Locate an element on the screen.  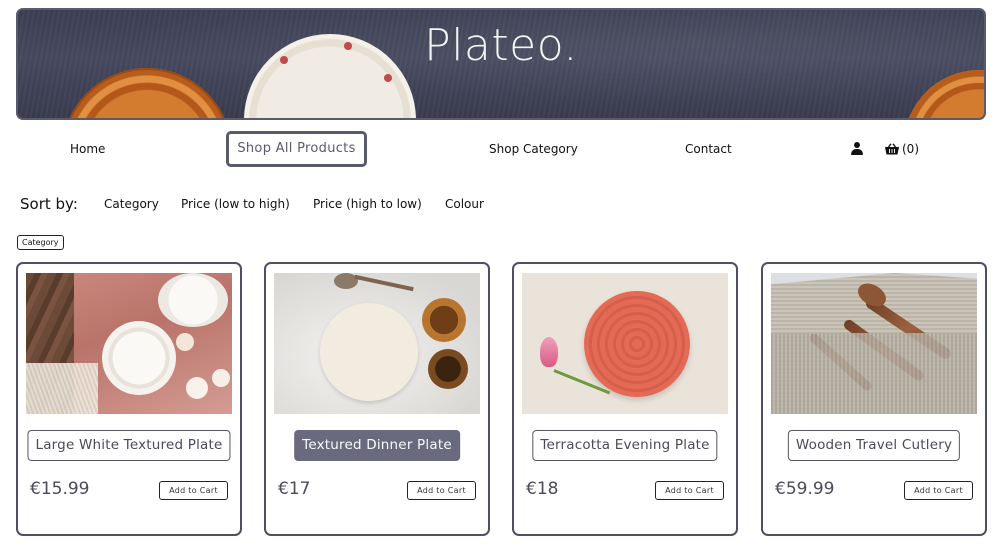
sort-option-price-high-low: Price (high to low) is located at coordinates (367, 204).